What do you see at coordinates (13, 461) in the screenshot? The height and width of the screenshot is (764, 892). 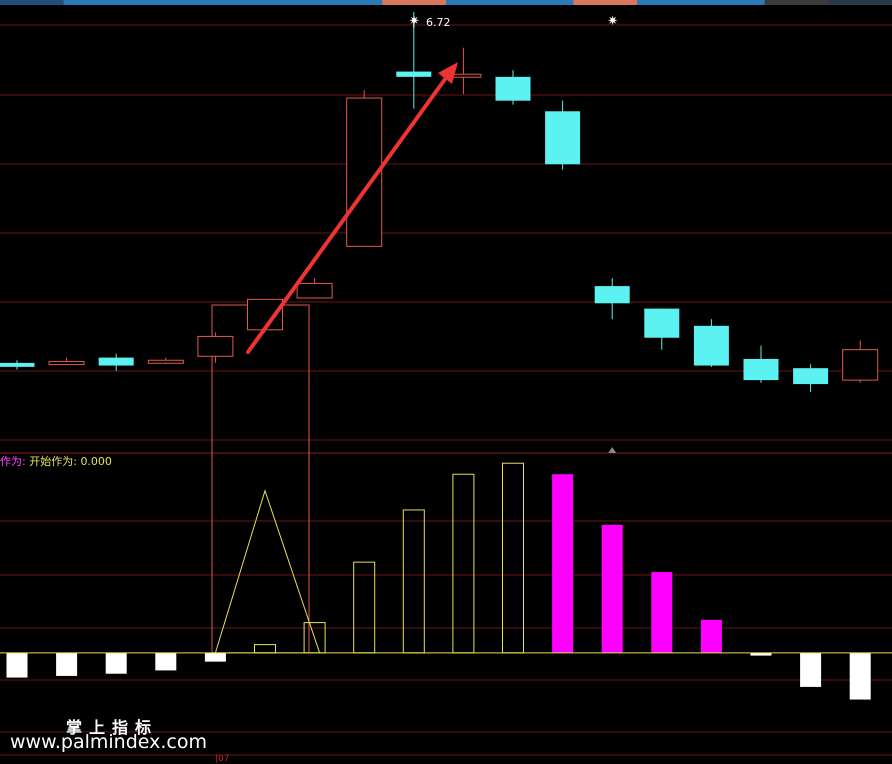 I see `indicator-prefix: 作为:` at bounding box center [13, 461].